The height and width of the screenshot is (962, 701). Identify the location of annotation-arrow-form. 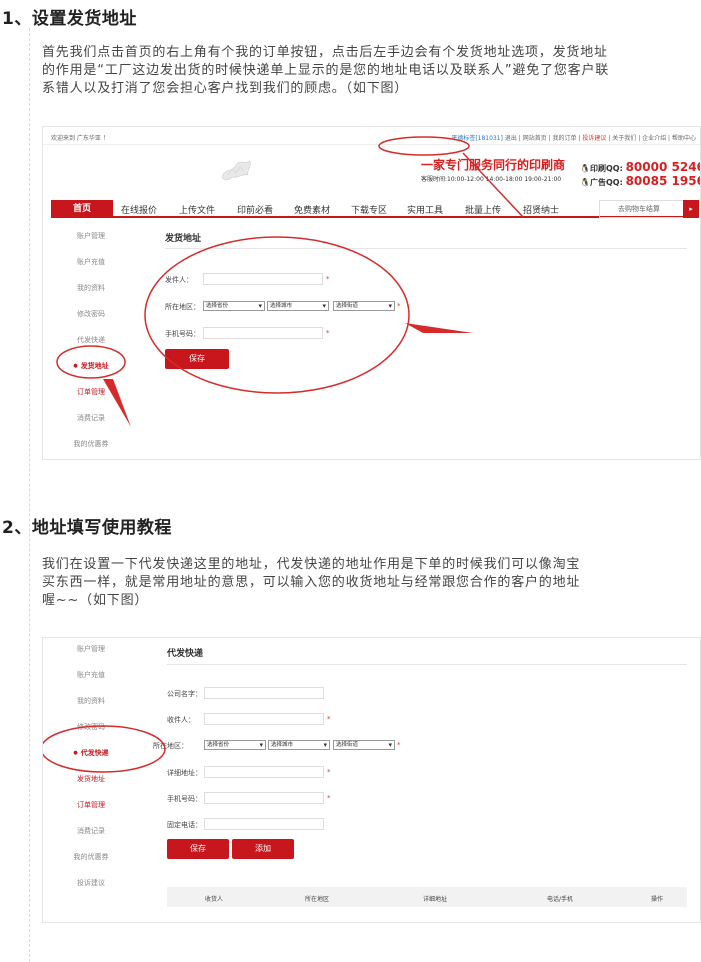
(439, 328).